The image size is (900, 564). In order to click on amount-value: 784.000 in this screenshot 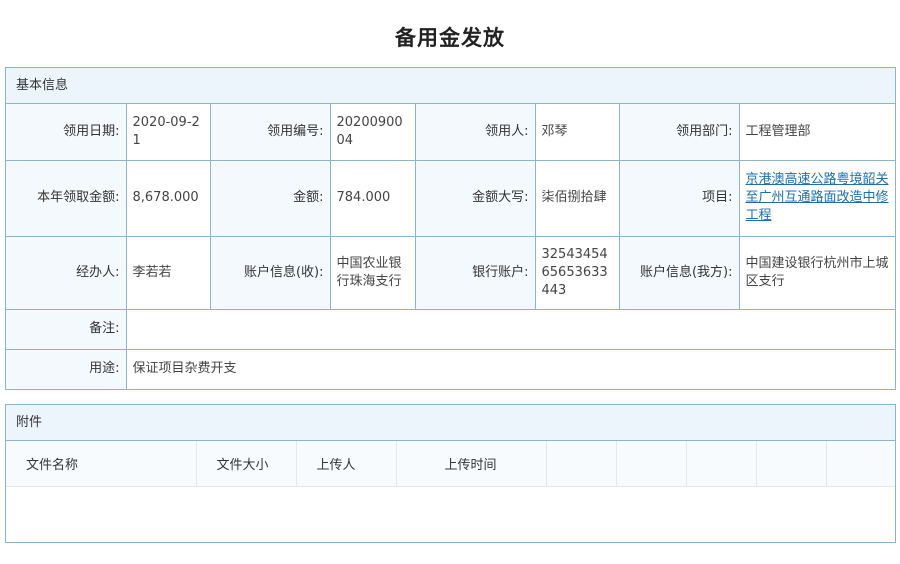, I will do `click(372, 198)`.